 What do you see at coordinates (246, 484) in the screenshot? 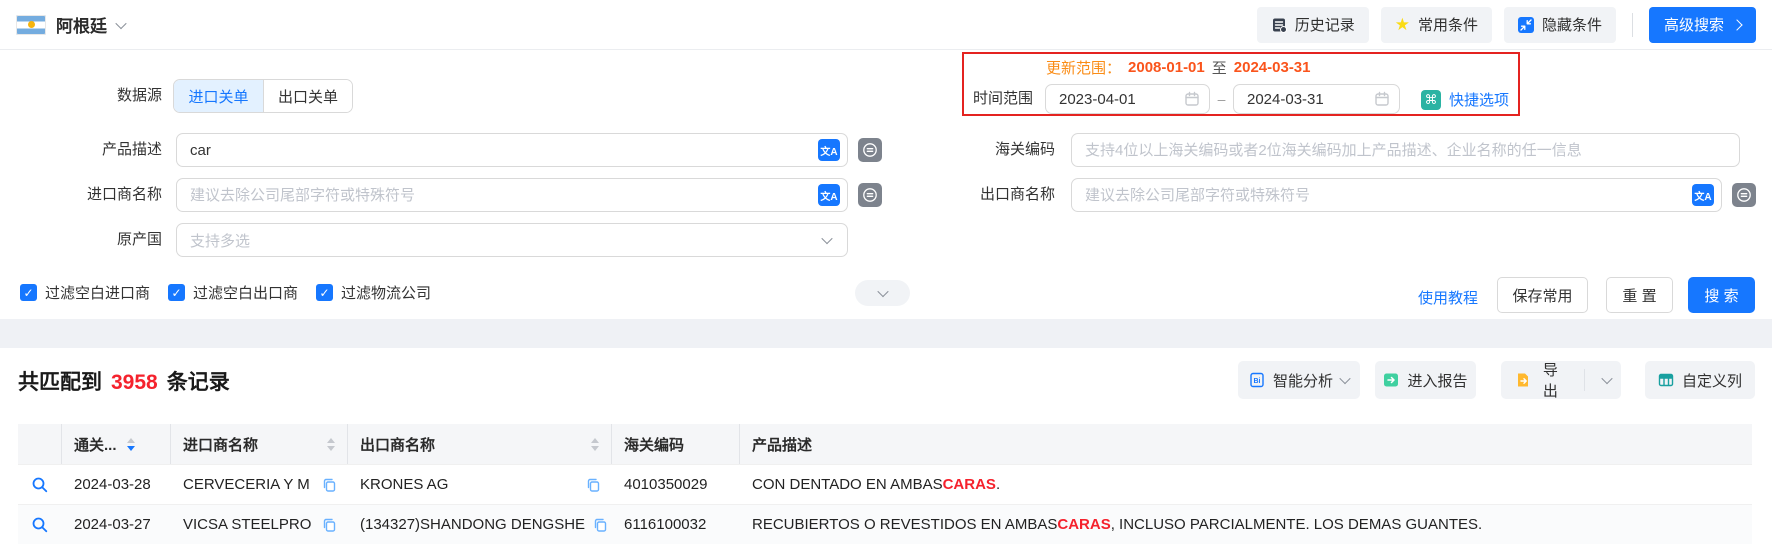
I see `importer-name: CERVECERIA Y M` at bounding box center [246, 484].